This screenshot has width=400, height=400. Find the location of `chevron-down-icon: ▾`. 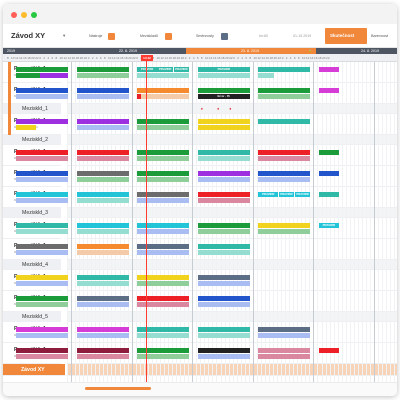

chevron-down-icon: ▾ is located at coordinates (64, 36).